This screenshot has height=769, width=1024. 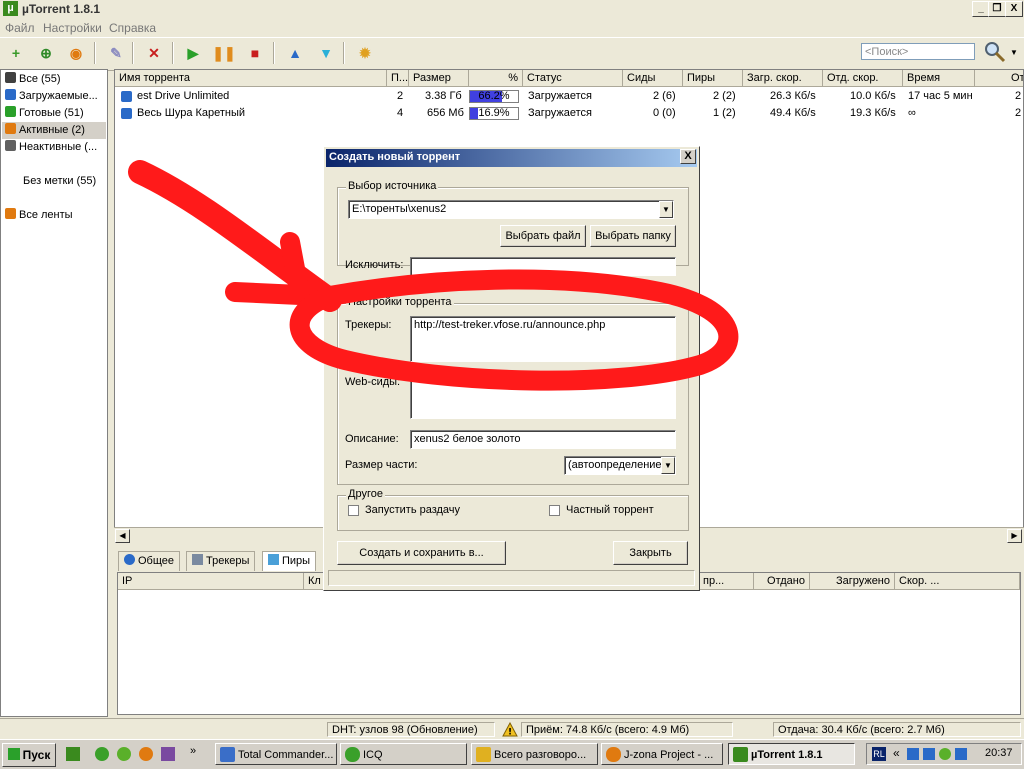 I want to click on flower-tray-icon, so click(x=945, y=754).